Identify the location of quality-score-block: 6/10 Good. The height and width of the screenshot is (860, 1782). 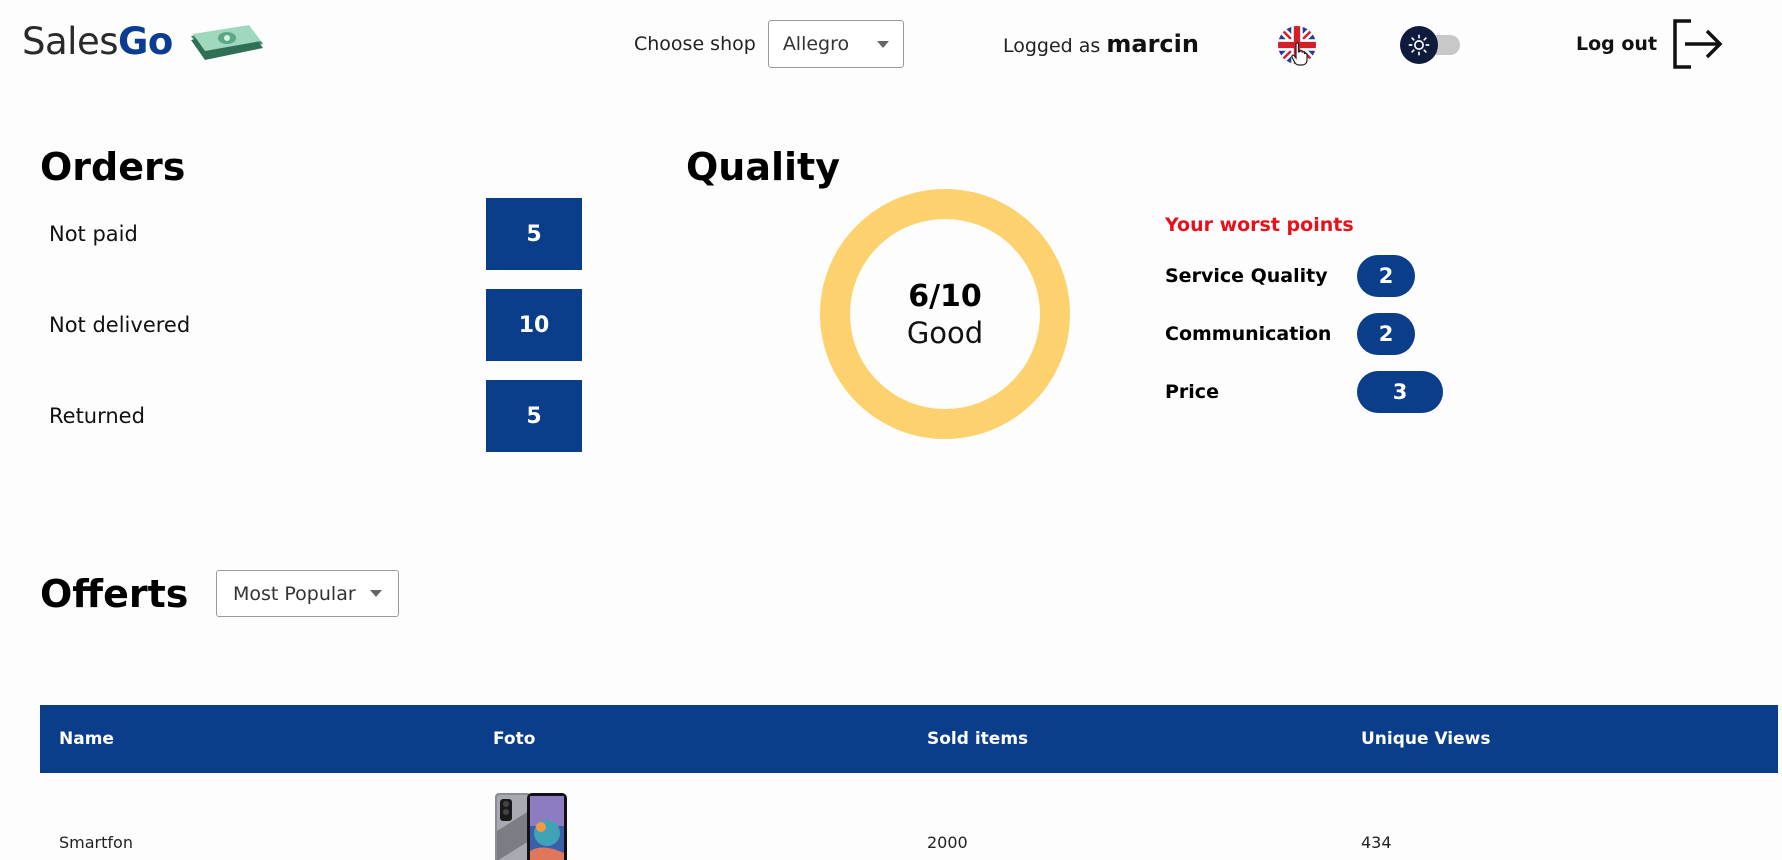
(945, 314).